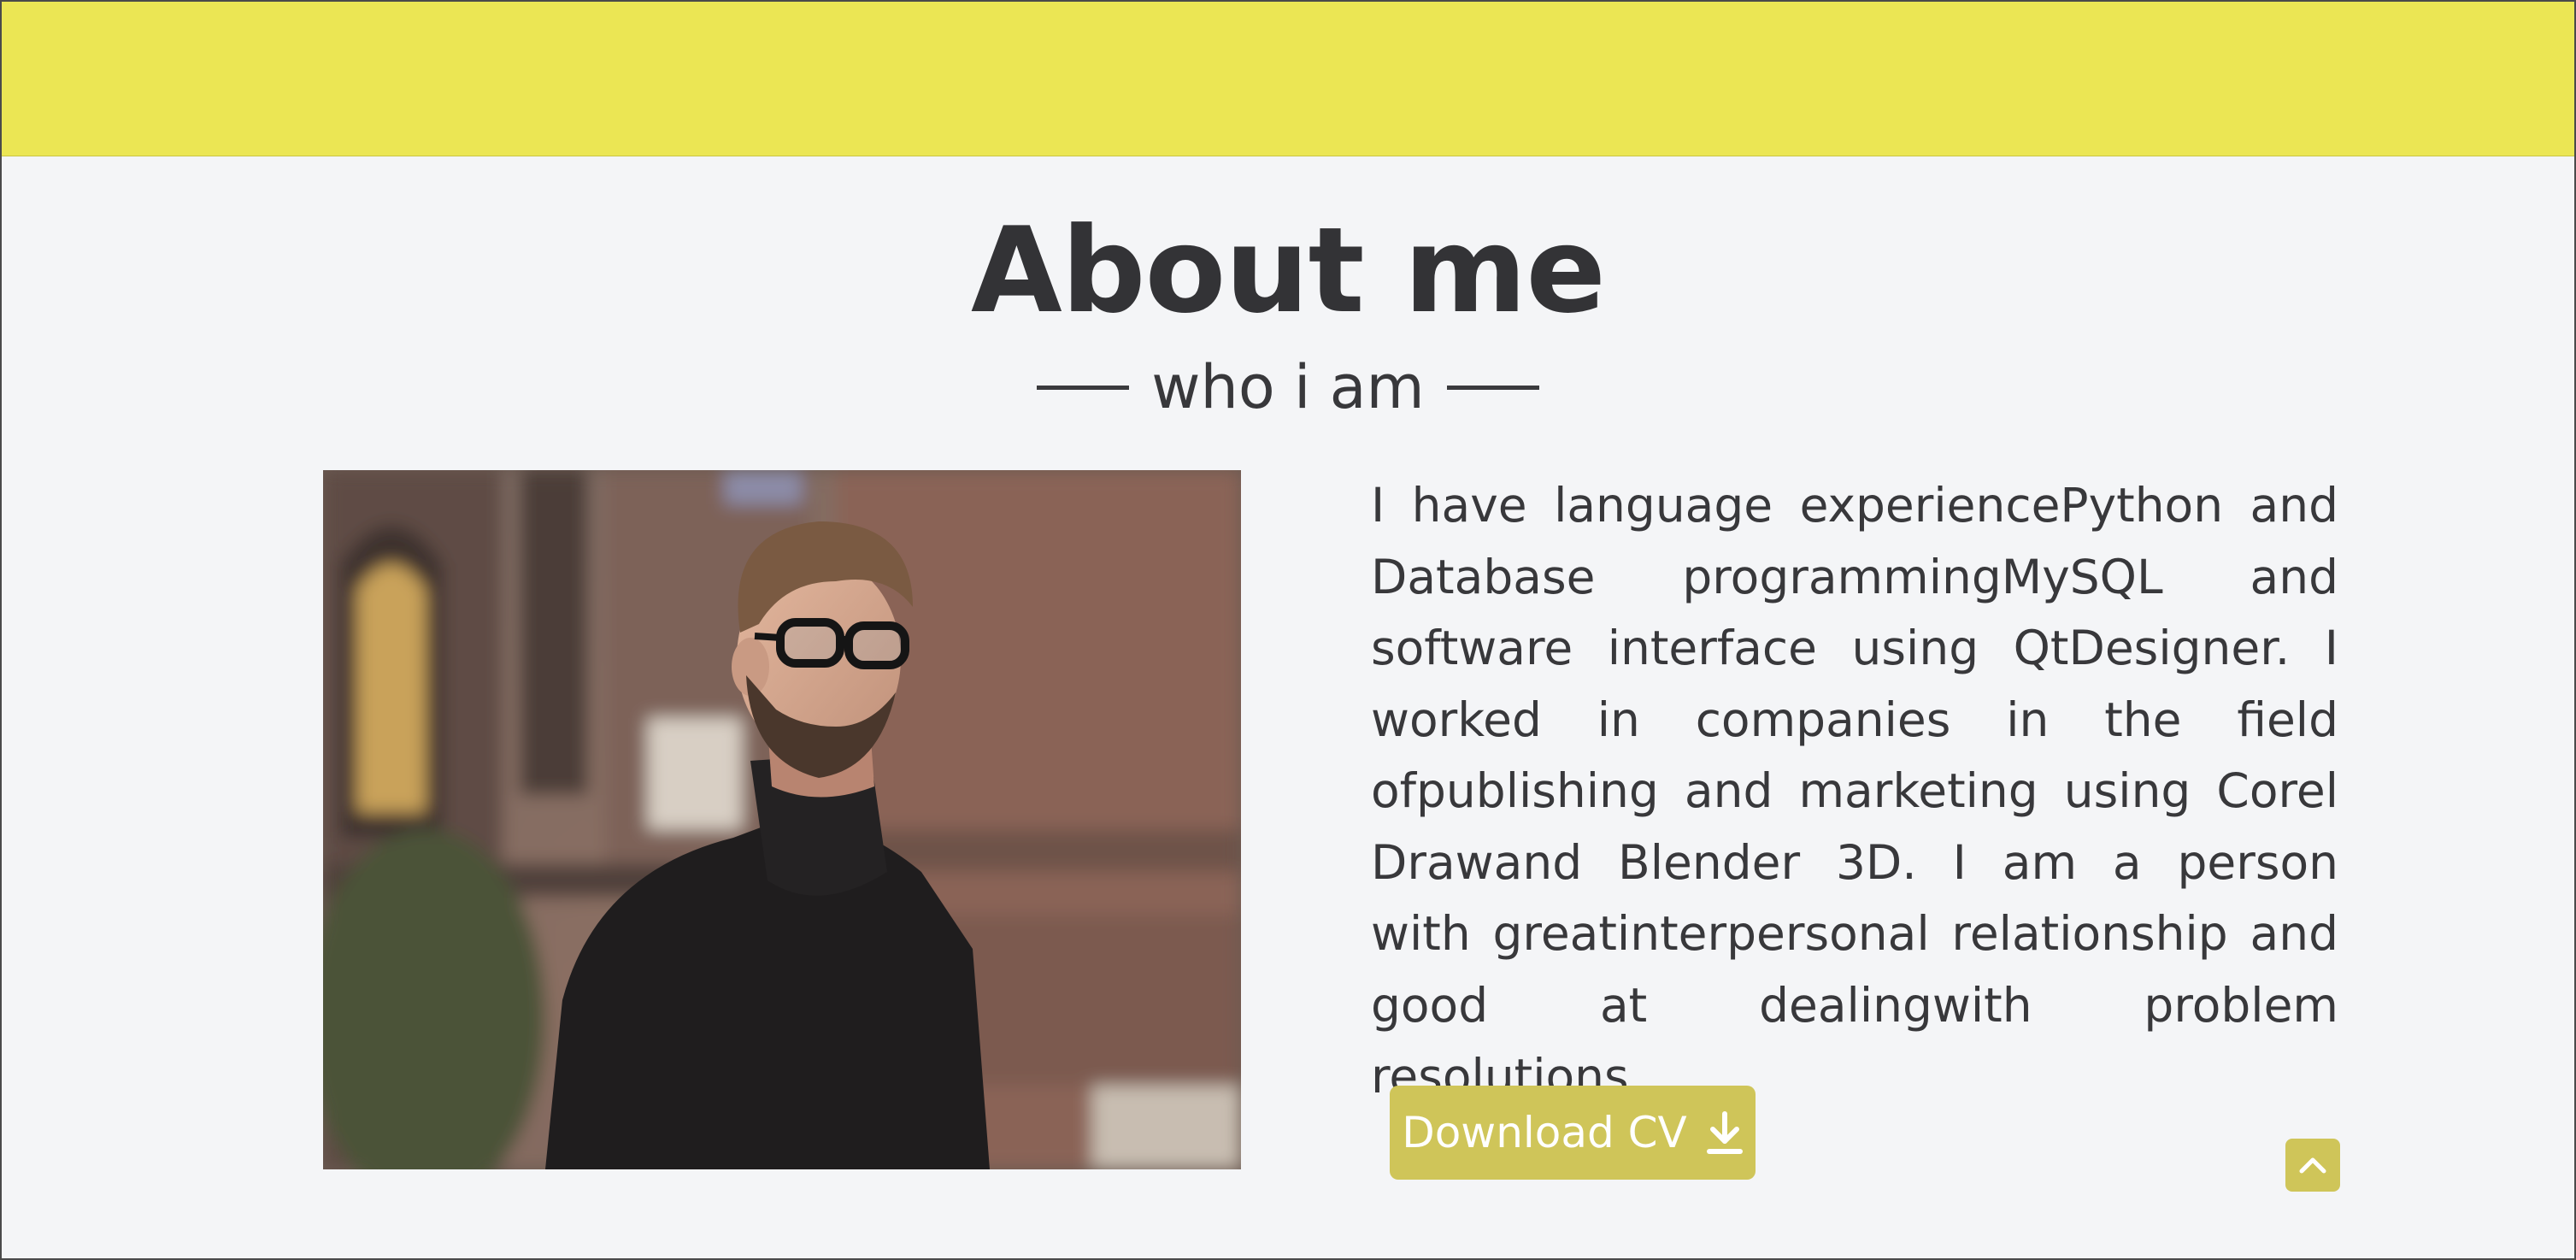  Describe the element at coordinates (1288, 78) in the screenshot. I see `header-bar` at that location.